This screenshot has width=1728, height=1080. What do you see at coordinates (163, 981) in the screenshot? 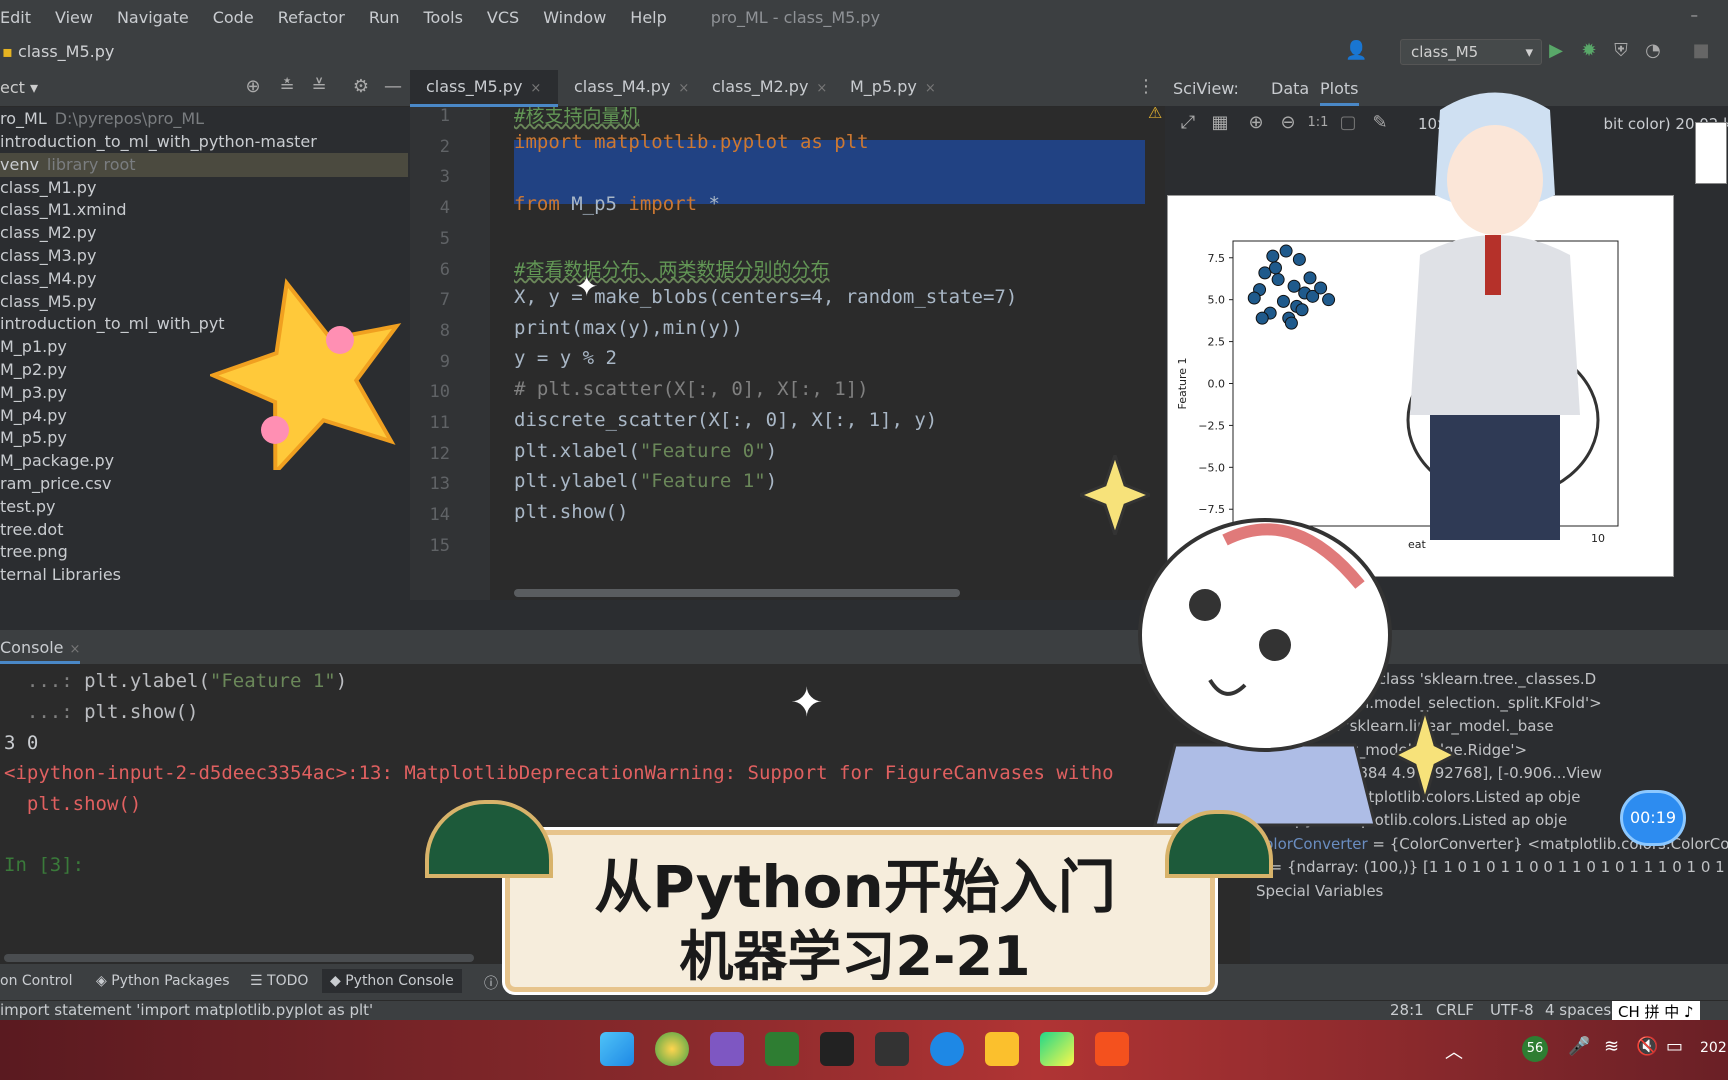
I see `tool-python-packages: ◈ Python Packages` at bounding box center [163, 981].